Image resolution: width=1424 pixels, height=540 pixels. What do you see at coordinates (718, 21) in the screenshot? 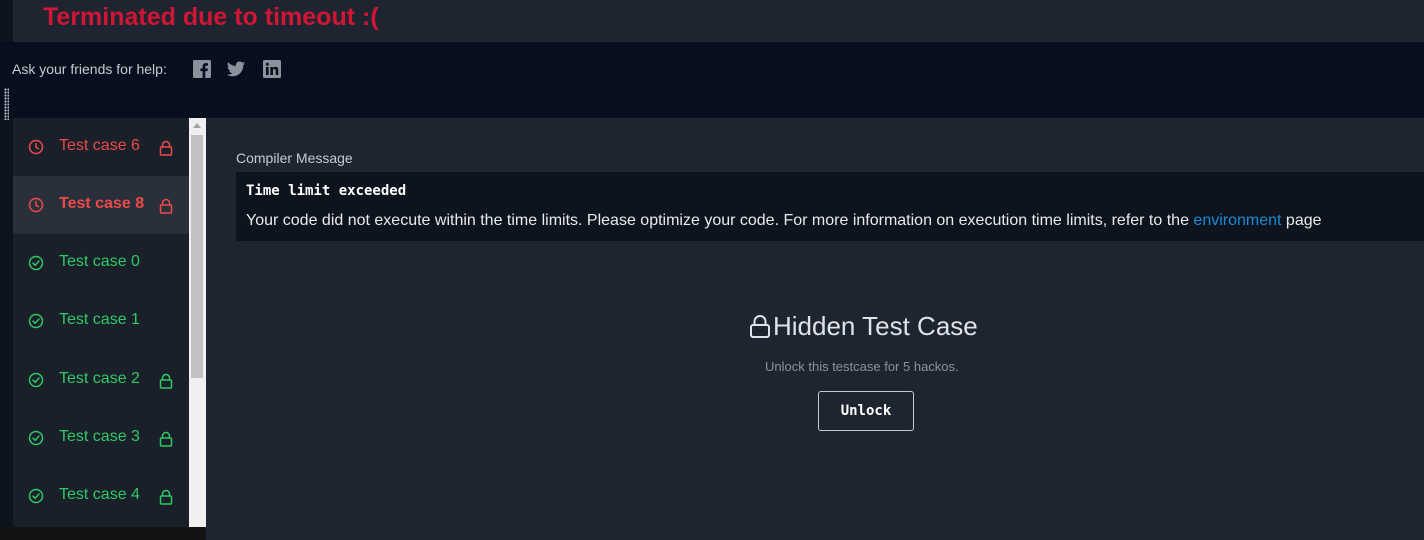
I see `status-bar: Terminated due to timeout :(` at bounding box center [718, 21].